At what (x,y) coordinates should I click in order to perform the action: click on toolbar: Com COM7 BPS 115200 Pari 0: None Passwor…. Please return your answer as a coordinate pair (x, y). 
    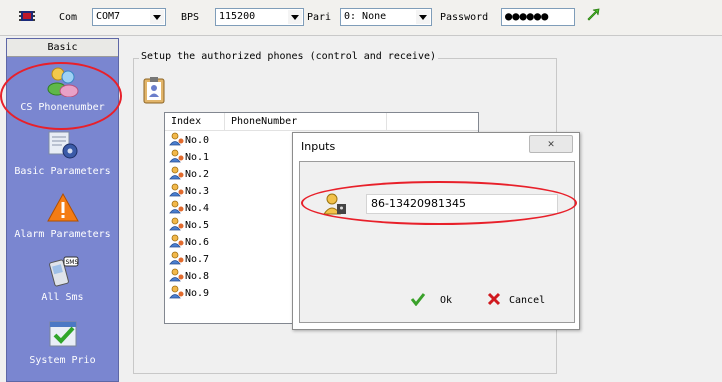
    Looking at the image, I should click on (361, 18).